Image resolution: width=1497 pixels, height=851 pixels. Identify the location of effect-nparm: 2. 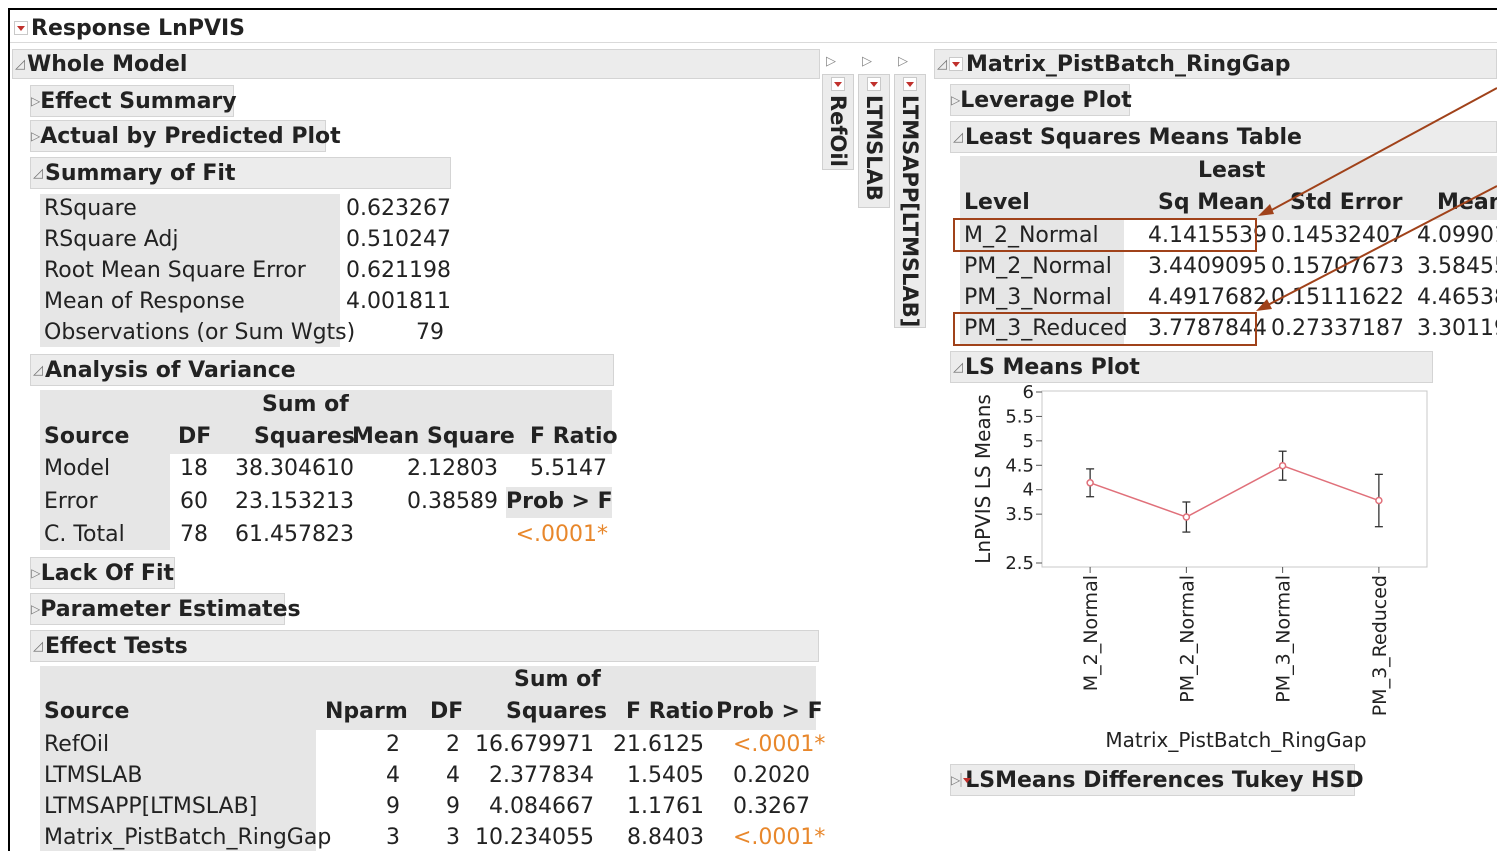
(393, 744).